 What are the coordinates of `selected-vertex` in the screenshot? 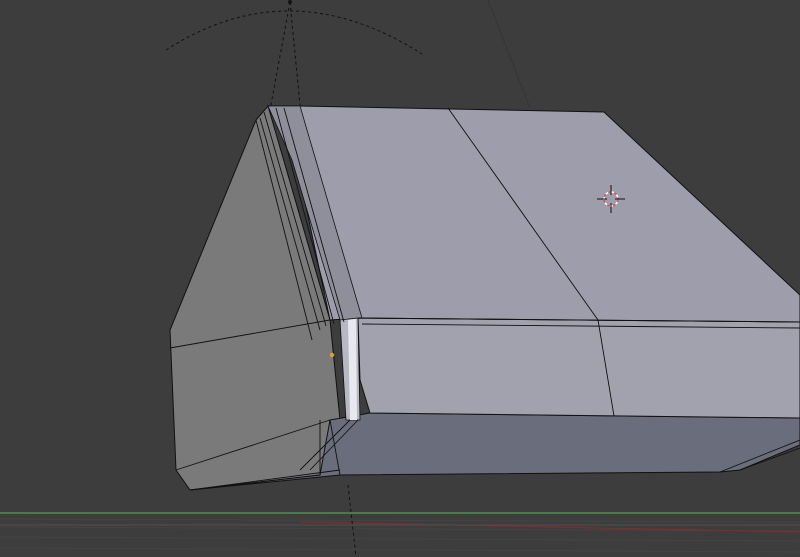 It's located at (332, 355).